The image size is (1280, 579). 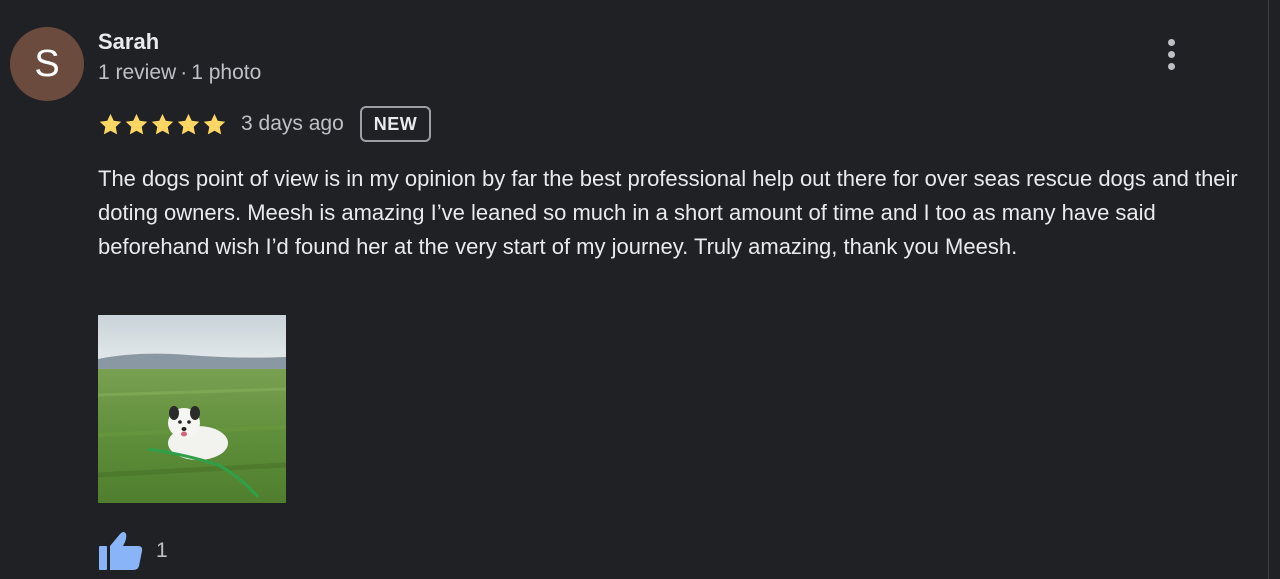 I want to click on panel-edge, so click(x=1268, y=289).